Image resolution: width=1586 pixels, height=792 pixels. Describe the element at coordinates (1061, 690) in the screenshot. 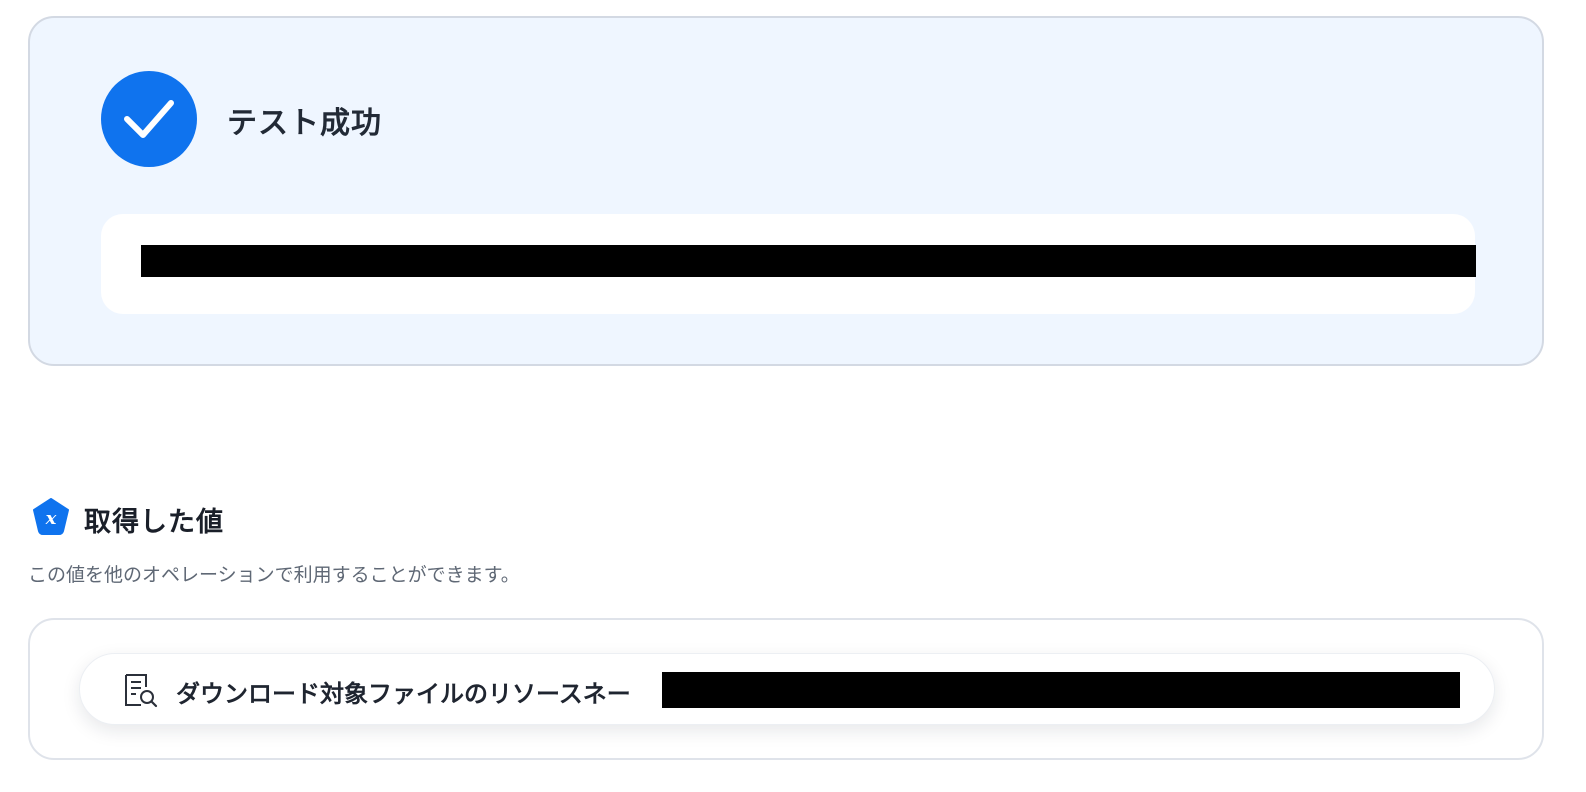

I see `redacted-value` at that location.